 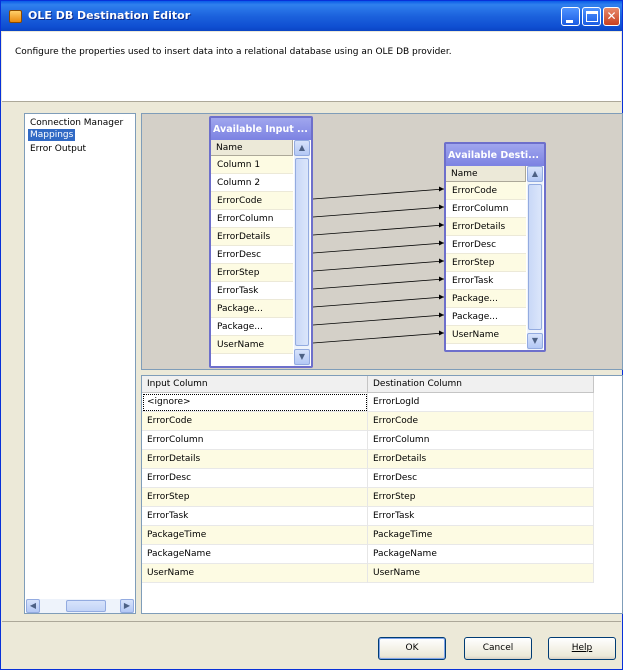 I want to click on destination-row: ErrorDesc, so click(x=486, y=245).